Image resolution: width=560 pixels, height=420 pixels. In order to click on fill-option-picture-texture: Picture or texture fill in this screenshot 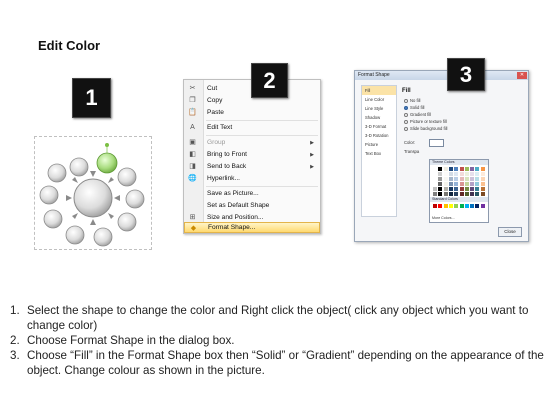, I will do `click(425, 121)`.